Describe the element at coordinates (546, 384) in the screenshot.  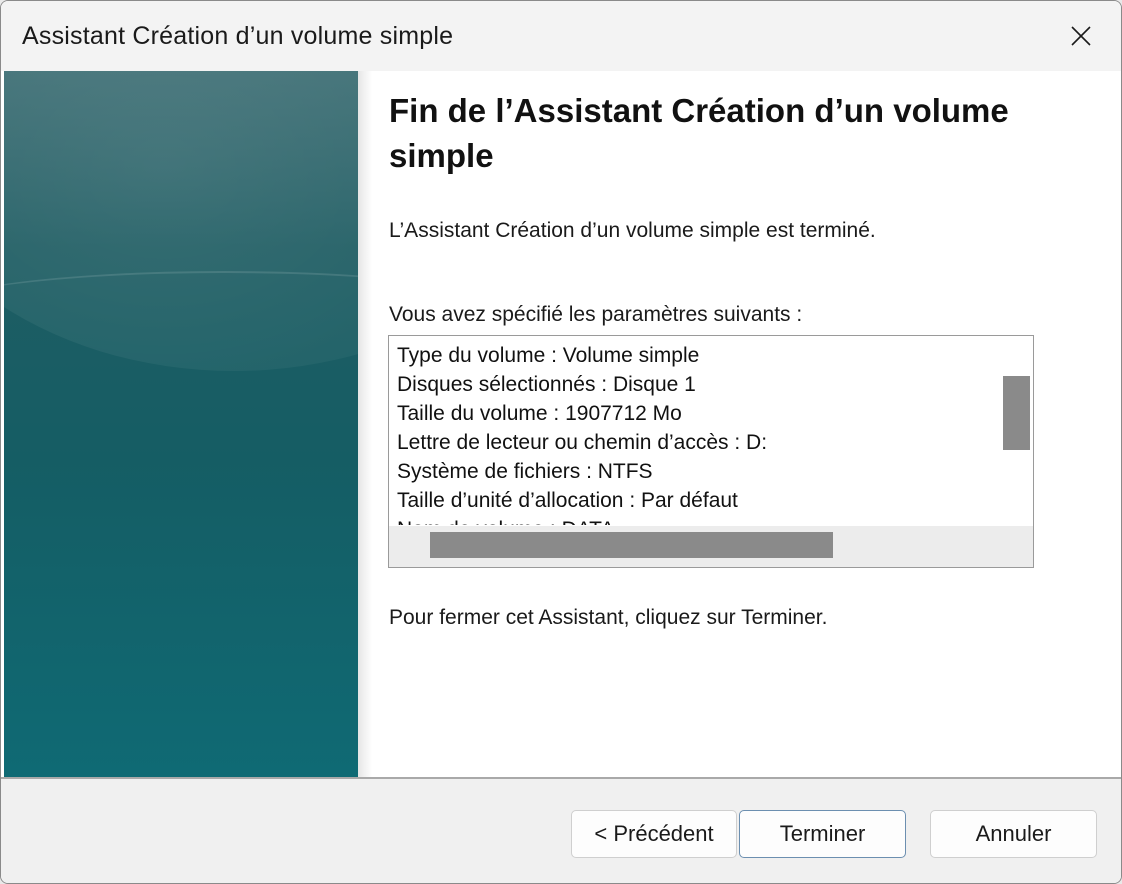
I see `settings-line: Disques sélectionnés : Disque 1` at that location.